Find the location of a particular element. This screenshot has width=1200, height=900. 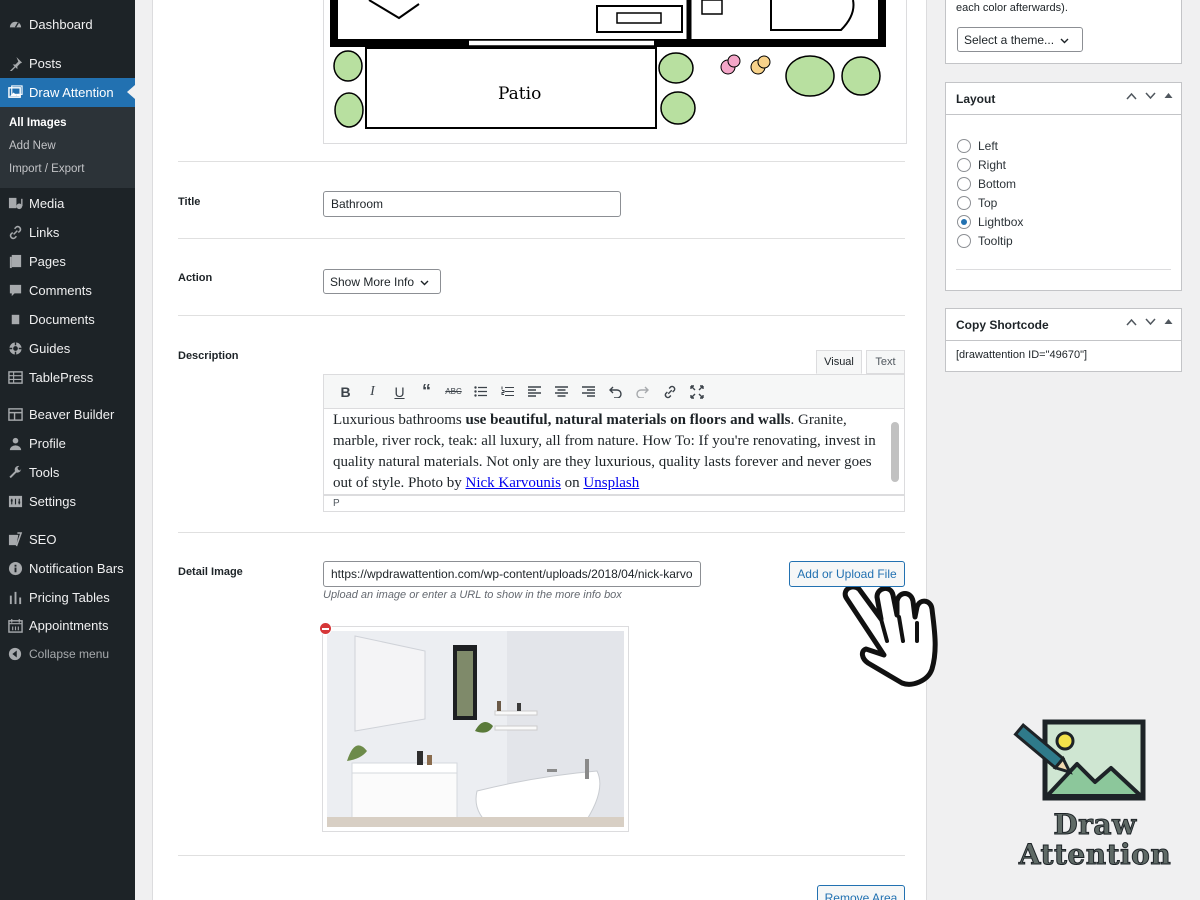

italic-button: I is located at coordinates (372, 392).